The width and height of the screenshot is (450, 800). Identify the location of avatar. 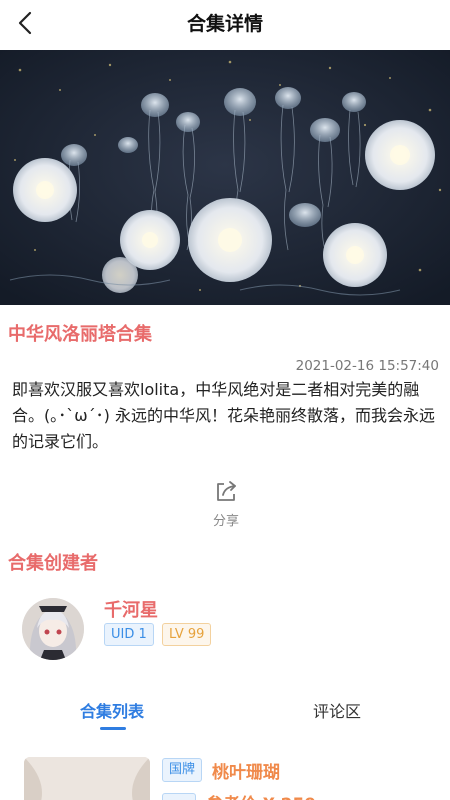
(53, 629).